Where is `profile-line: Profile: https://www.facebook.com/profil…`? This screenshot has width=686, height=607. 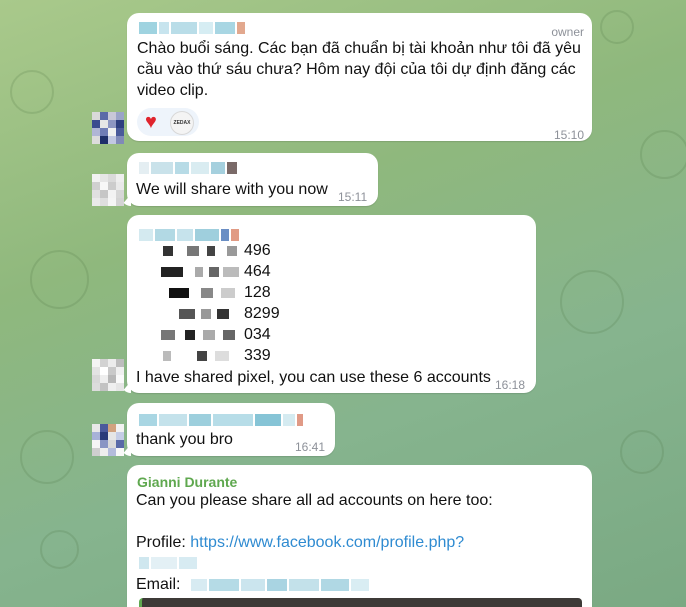
profile-line: Profile: https://www.facebook.com/profil… is located at coordinates (300, 542).